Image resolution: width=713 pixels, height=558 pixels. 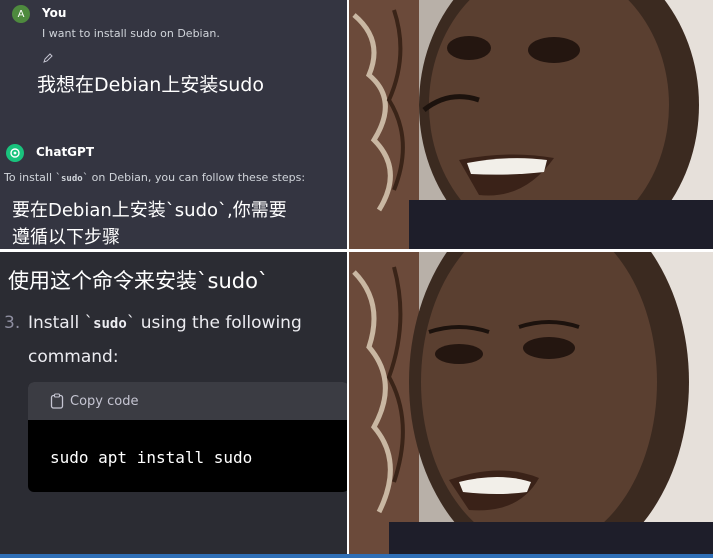 I want to click on step-text-suffix: using the following, so click(x=218, y=323).